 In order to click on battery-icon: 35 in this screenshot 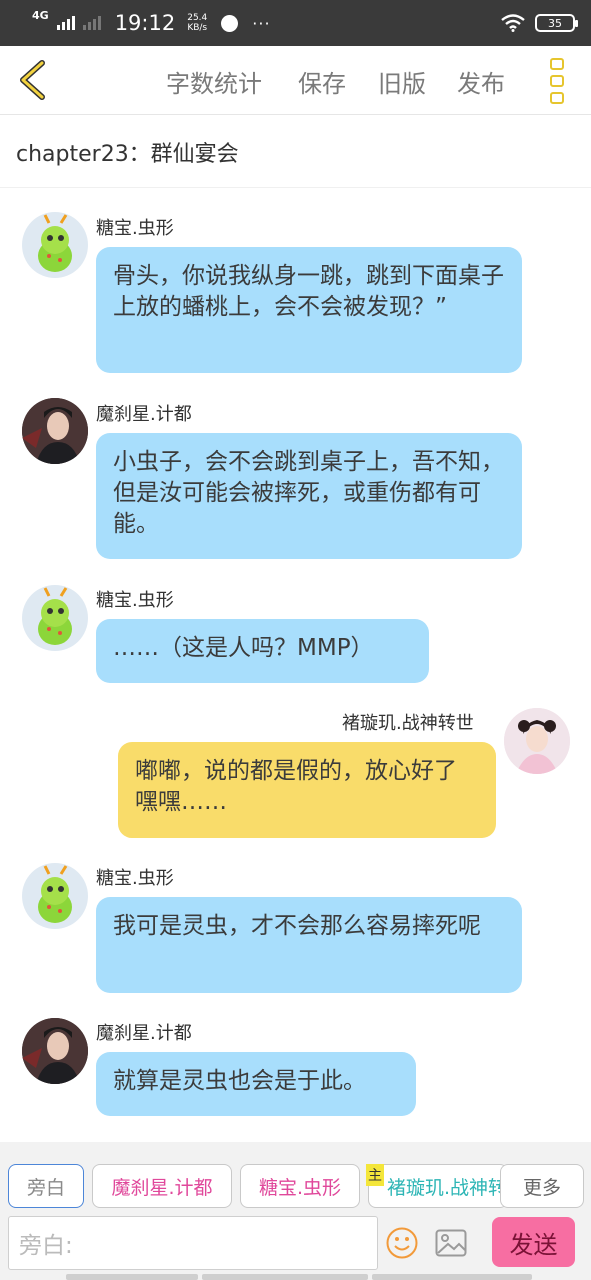, I will do `click(556, 23)`.